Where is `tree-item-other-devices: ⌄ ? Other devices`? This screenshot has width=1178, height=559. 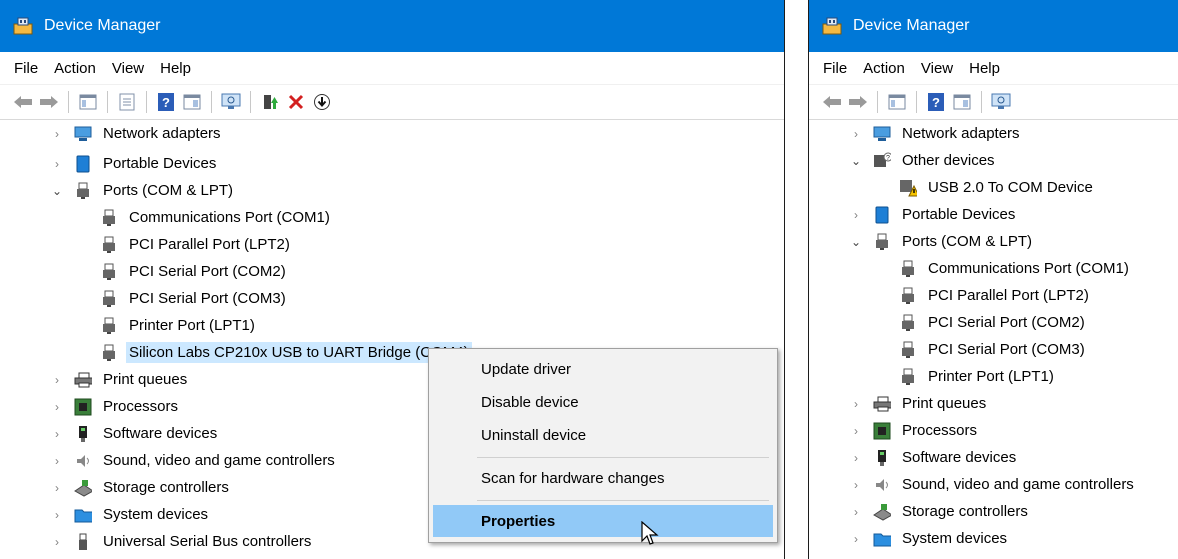
tree-item-other-devices: ⌄ ? Other devices is located at coordinates (923, 160).